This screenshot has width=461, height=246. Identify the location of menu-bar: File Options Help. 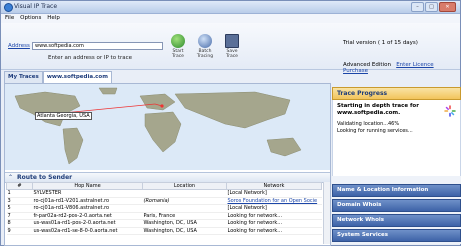
(230, 18).